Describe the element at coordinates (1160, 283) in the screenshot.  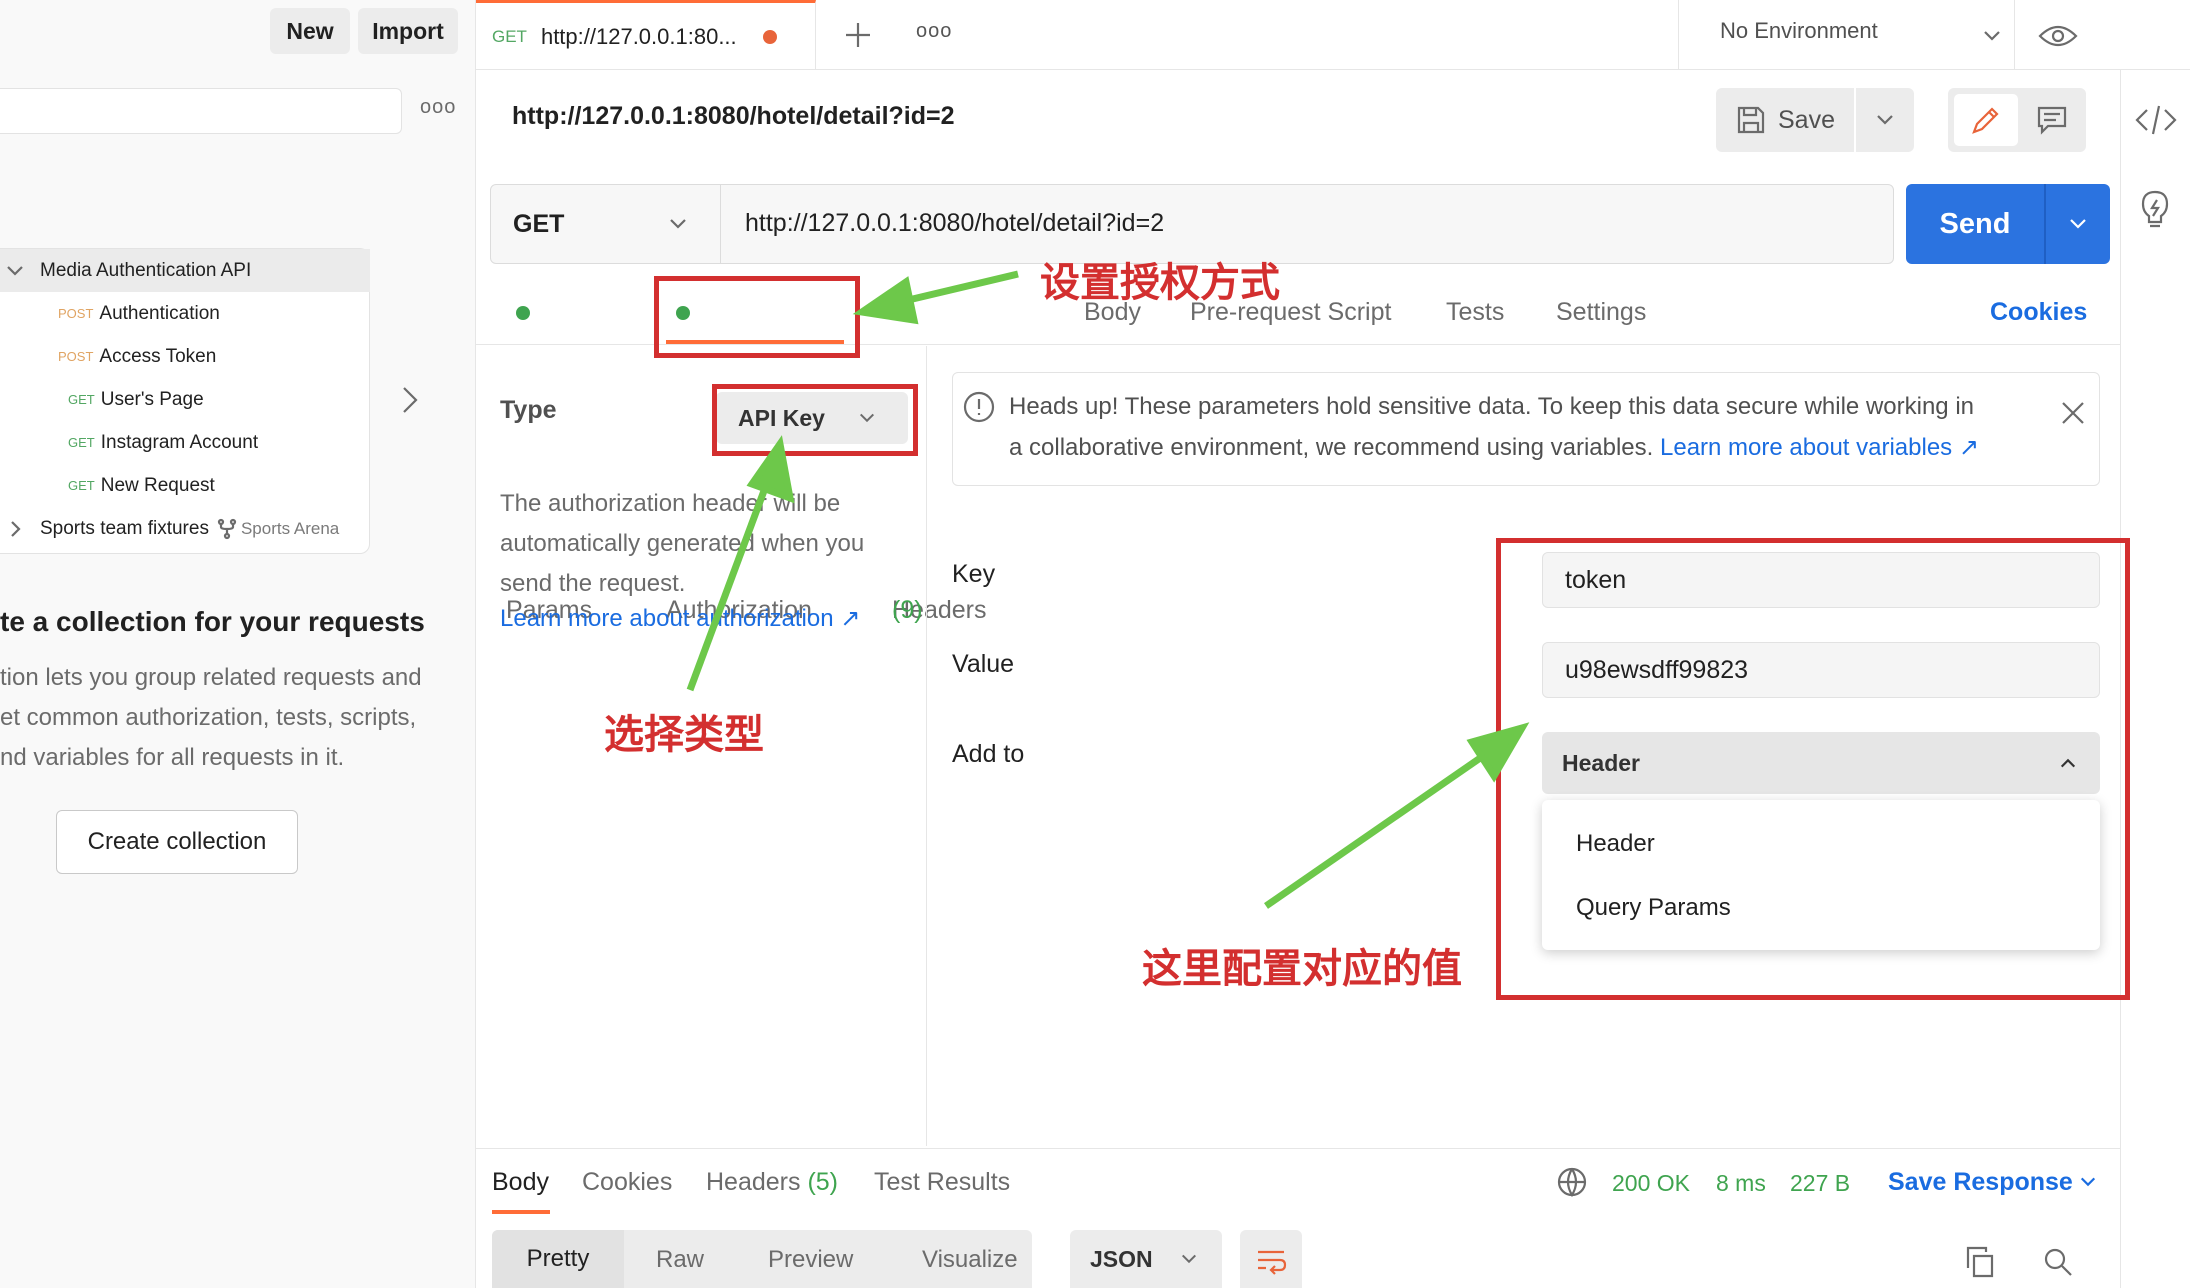
I see `annotation-set-auth: 设置授权方式` at that location.